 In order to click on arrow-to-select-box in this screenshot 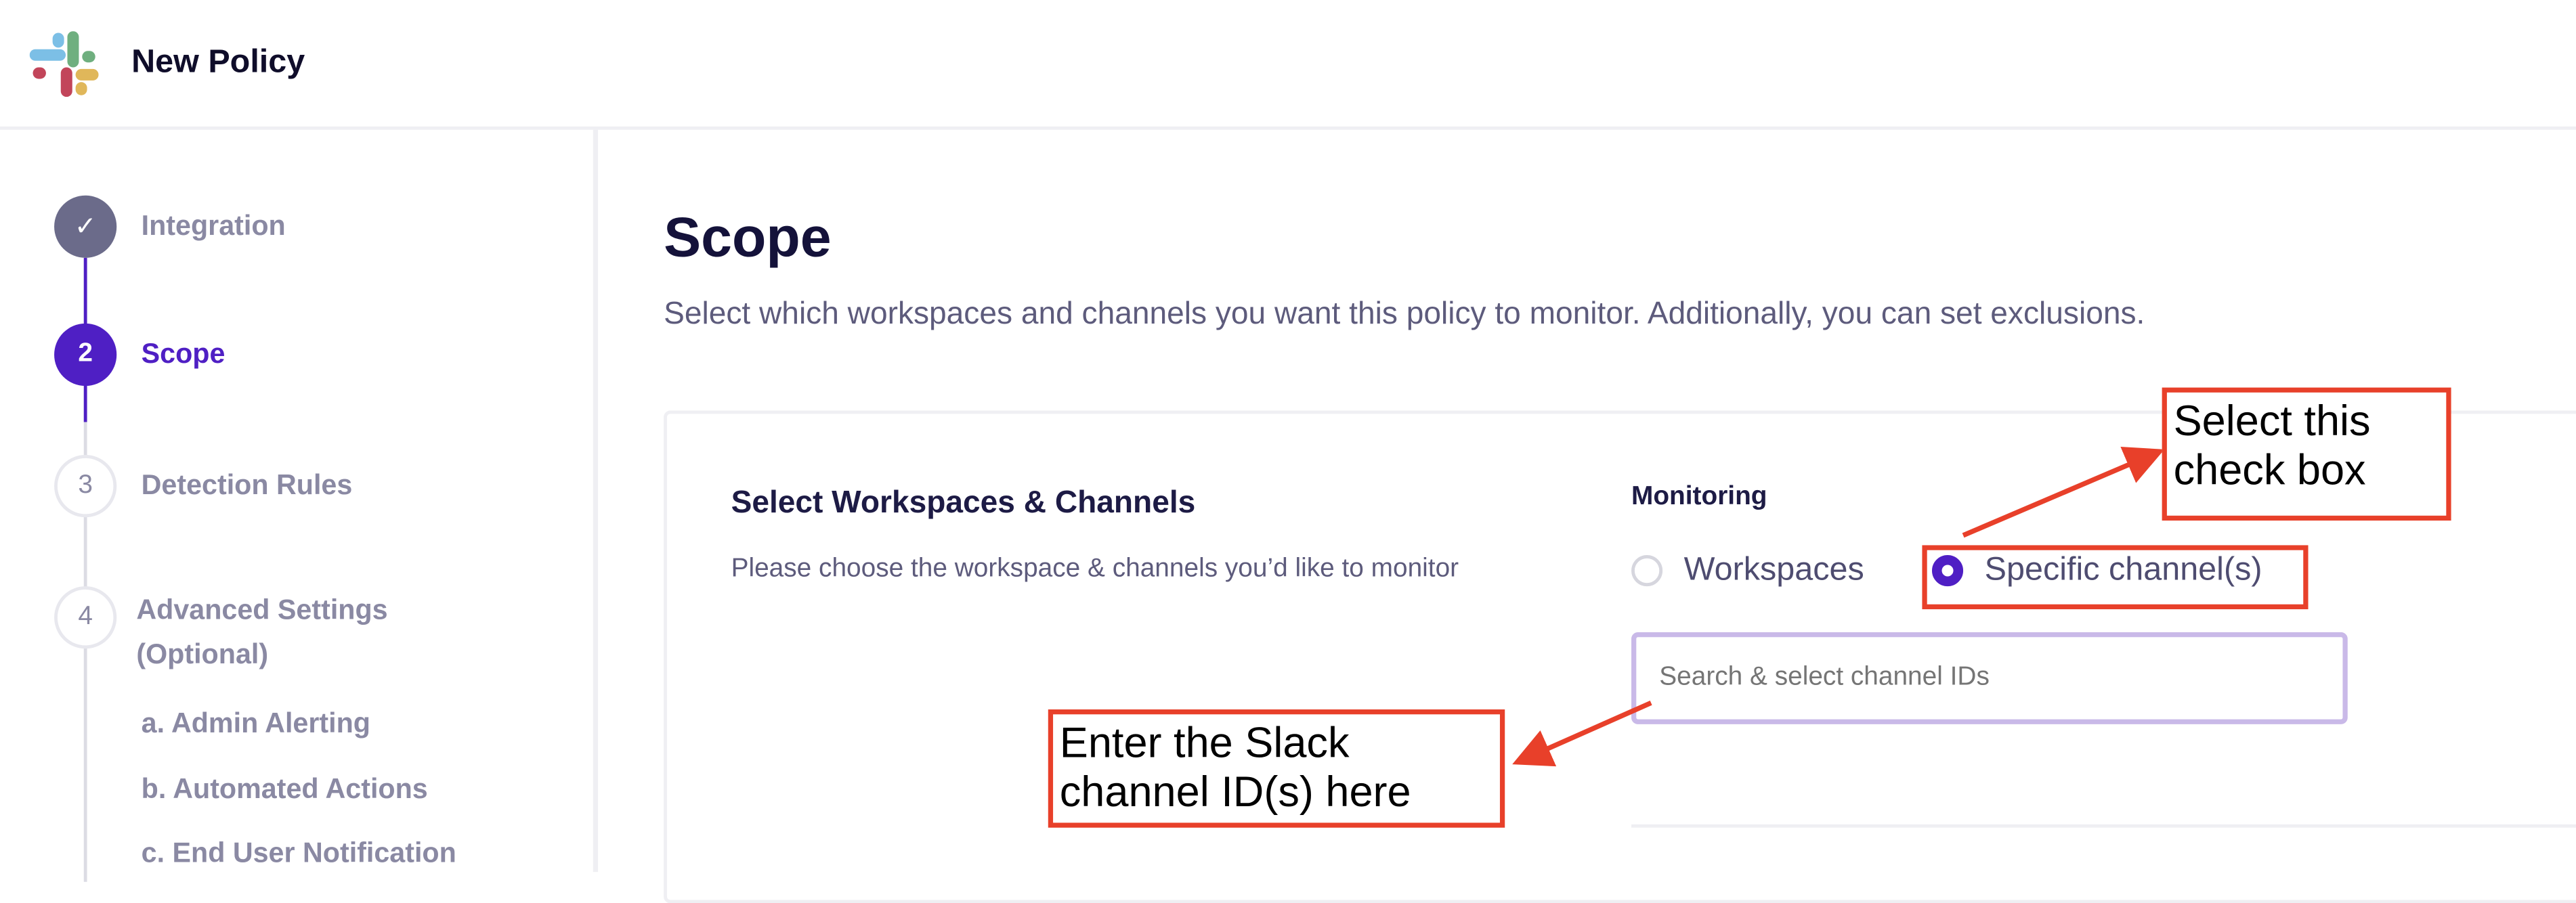, I will do `click(2059, 494)`.